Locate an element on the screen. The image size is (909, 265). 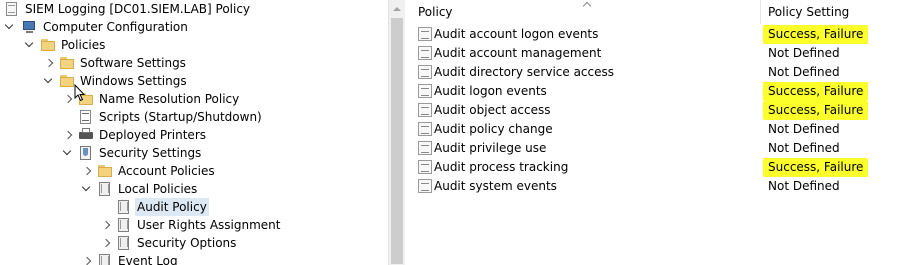
printer-icon is located at coordinates (86, 135).